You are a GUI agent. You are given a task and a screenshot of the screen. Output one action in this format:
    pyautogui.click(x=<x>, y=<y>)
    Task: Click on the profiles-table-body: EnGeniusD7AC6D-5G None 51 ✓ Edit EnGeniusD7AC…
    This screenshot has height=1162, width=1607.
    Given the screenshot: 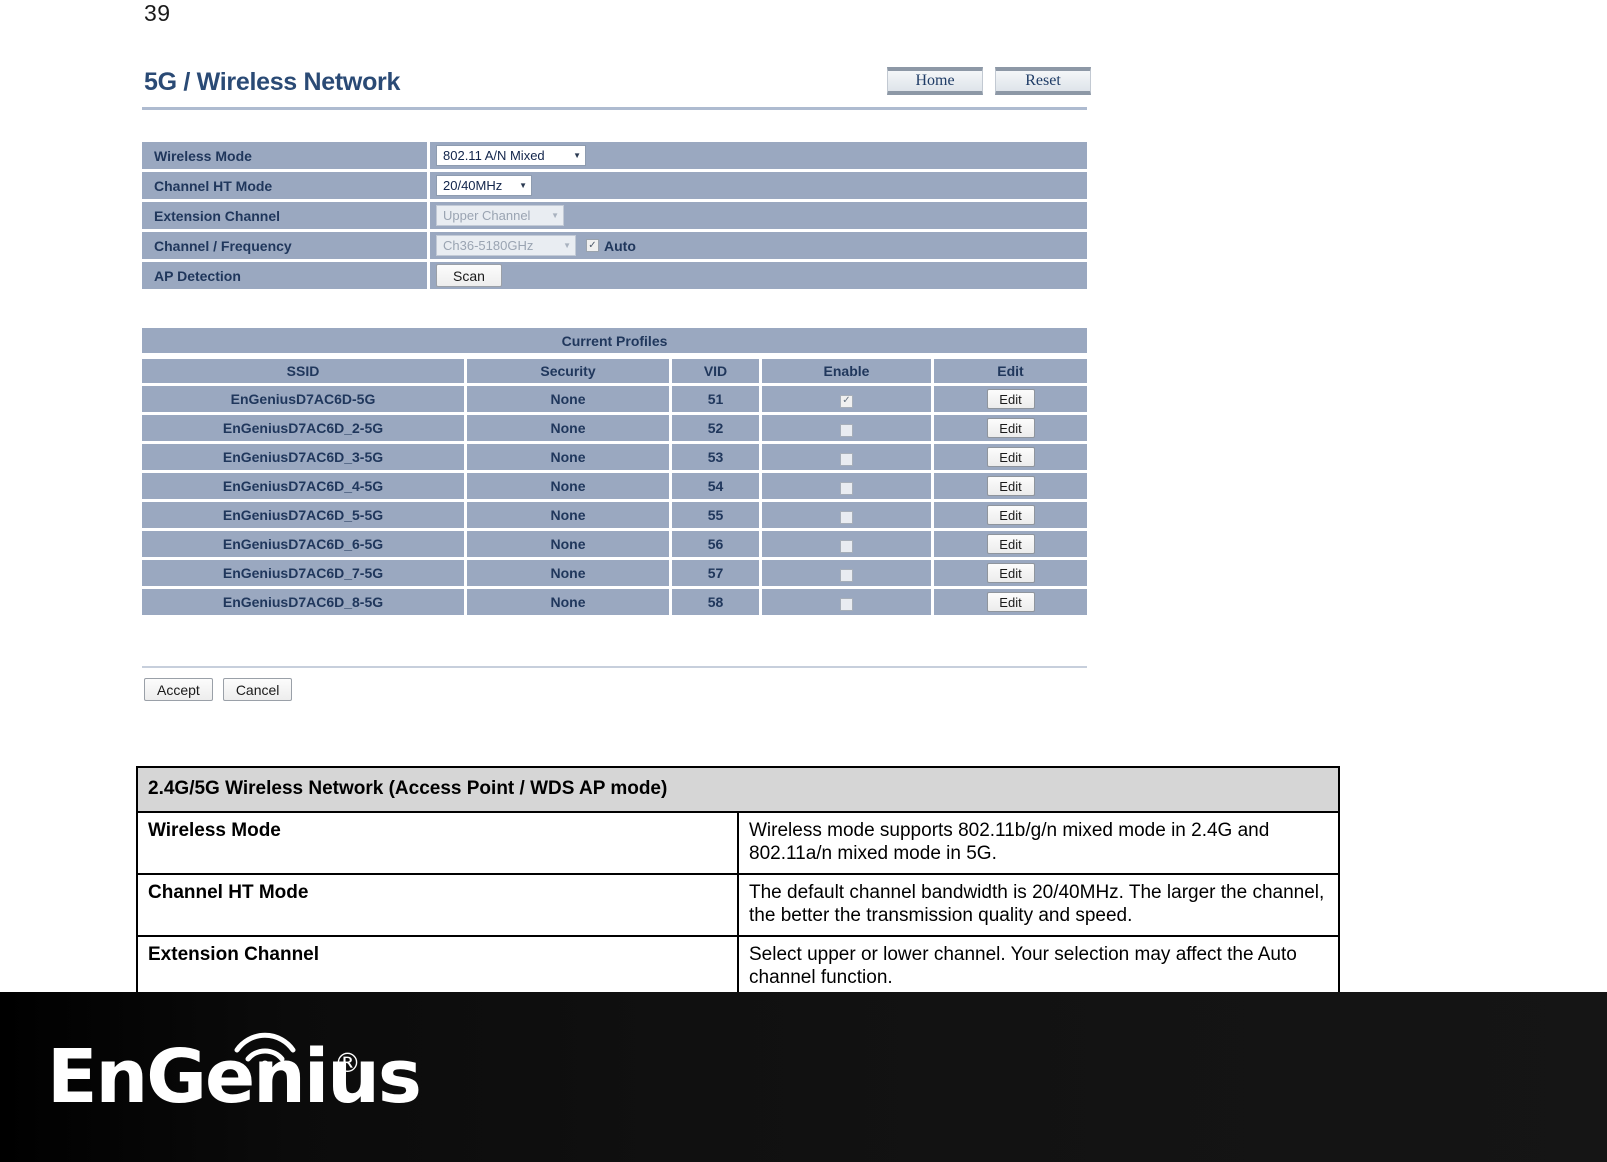 What is the action you would take?
    pyautogui.click(x=614, y=500)
    